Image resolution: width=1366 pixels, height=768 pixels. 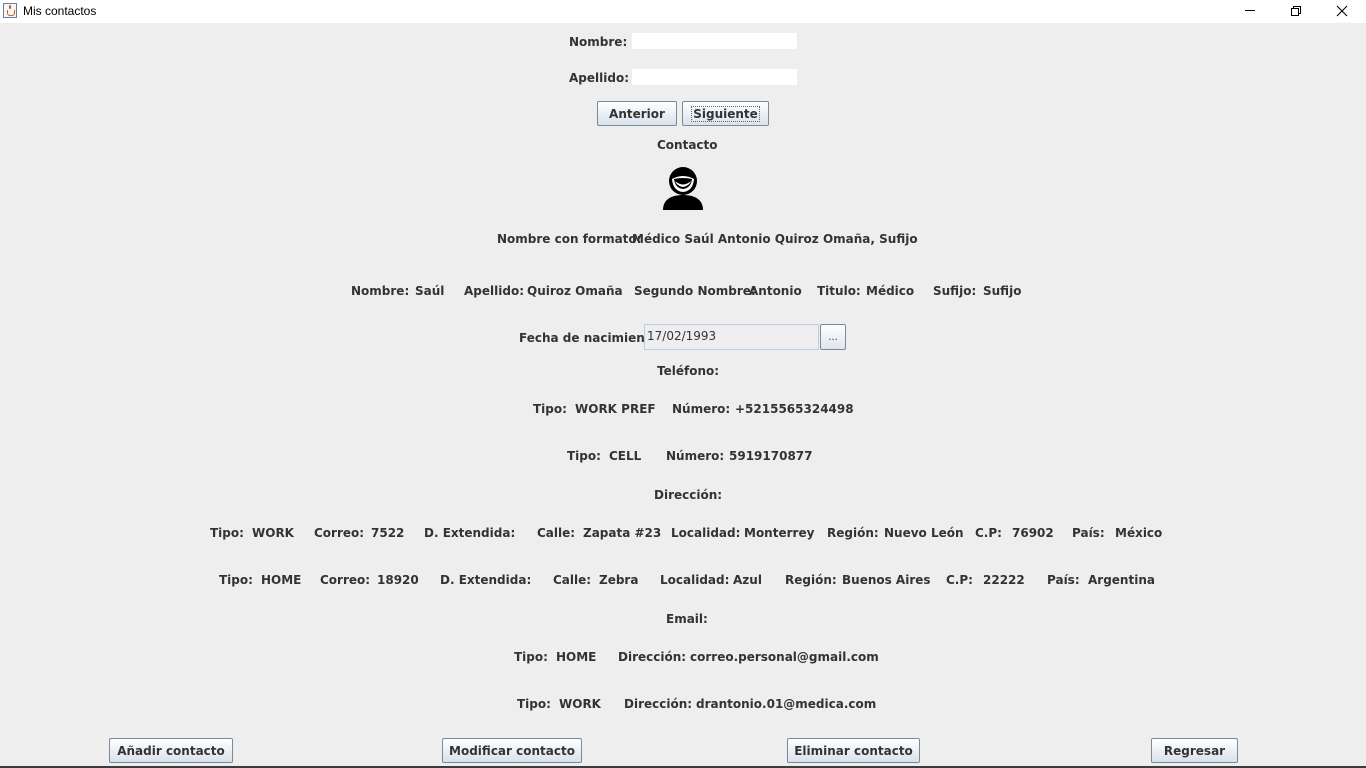 I want to click on phone-type-value: CELL, so click(x=625, y=456).